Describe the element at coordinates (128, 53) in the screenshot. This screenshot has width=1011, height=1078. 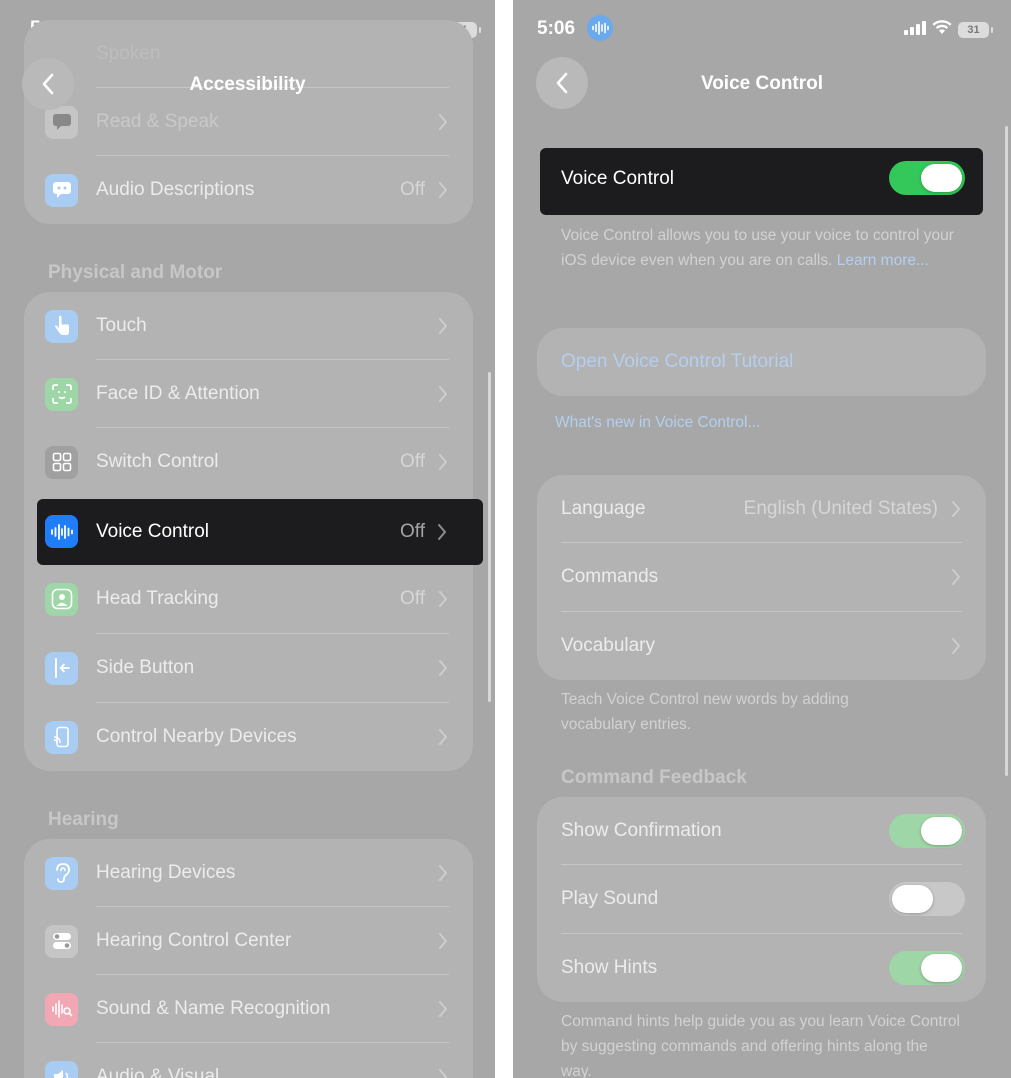
I see `list-item-label: Spoken` at that location.